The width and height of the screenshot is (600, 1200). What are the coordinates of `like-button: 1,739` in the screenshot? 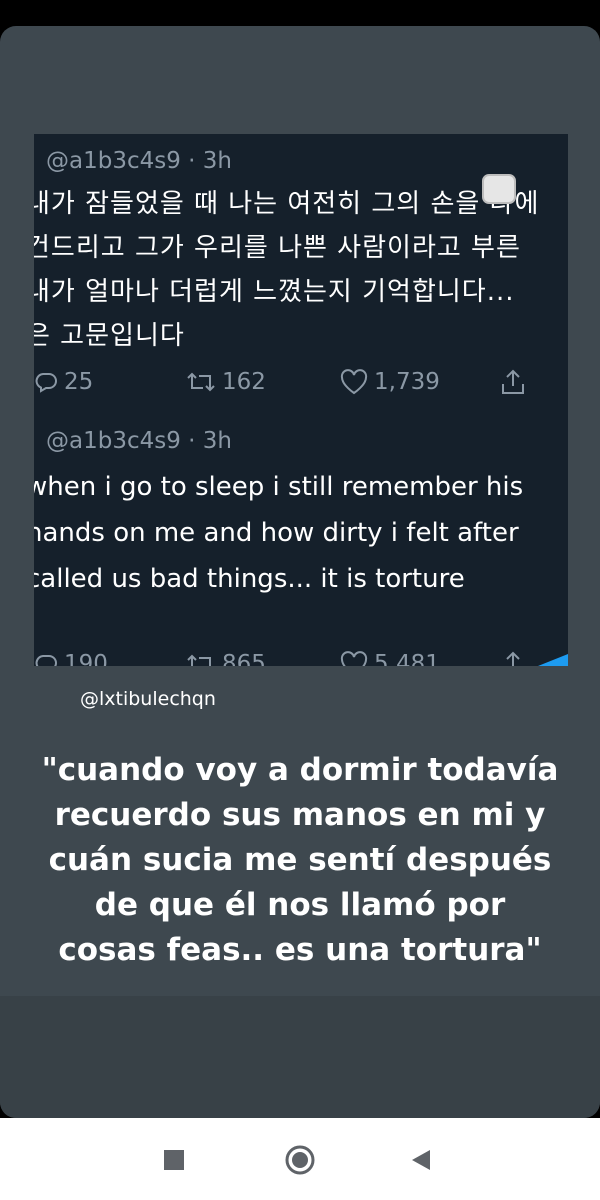 It's located at (390, 382).